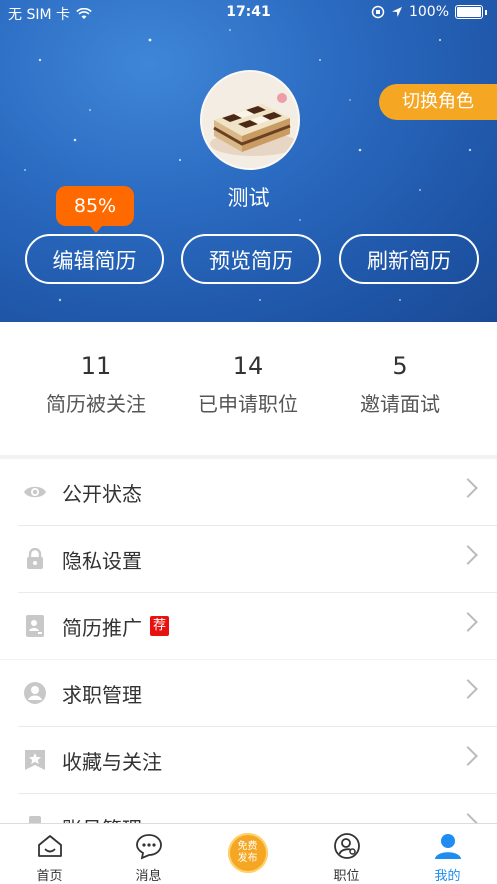 The width and height of the screenshot is (497, 884). What do you see at coordinates (257, 626) in the screenshot?
I see `menu-item-resume-promotion: 简历推广 荐` at bounding box center [257, 626].